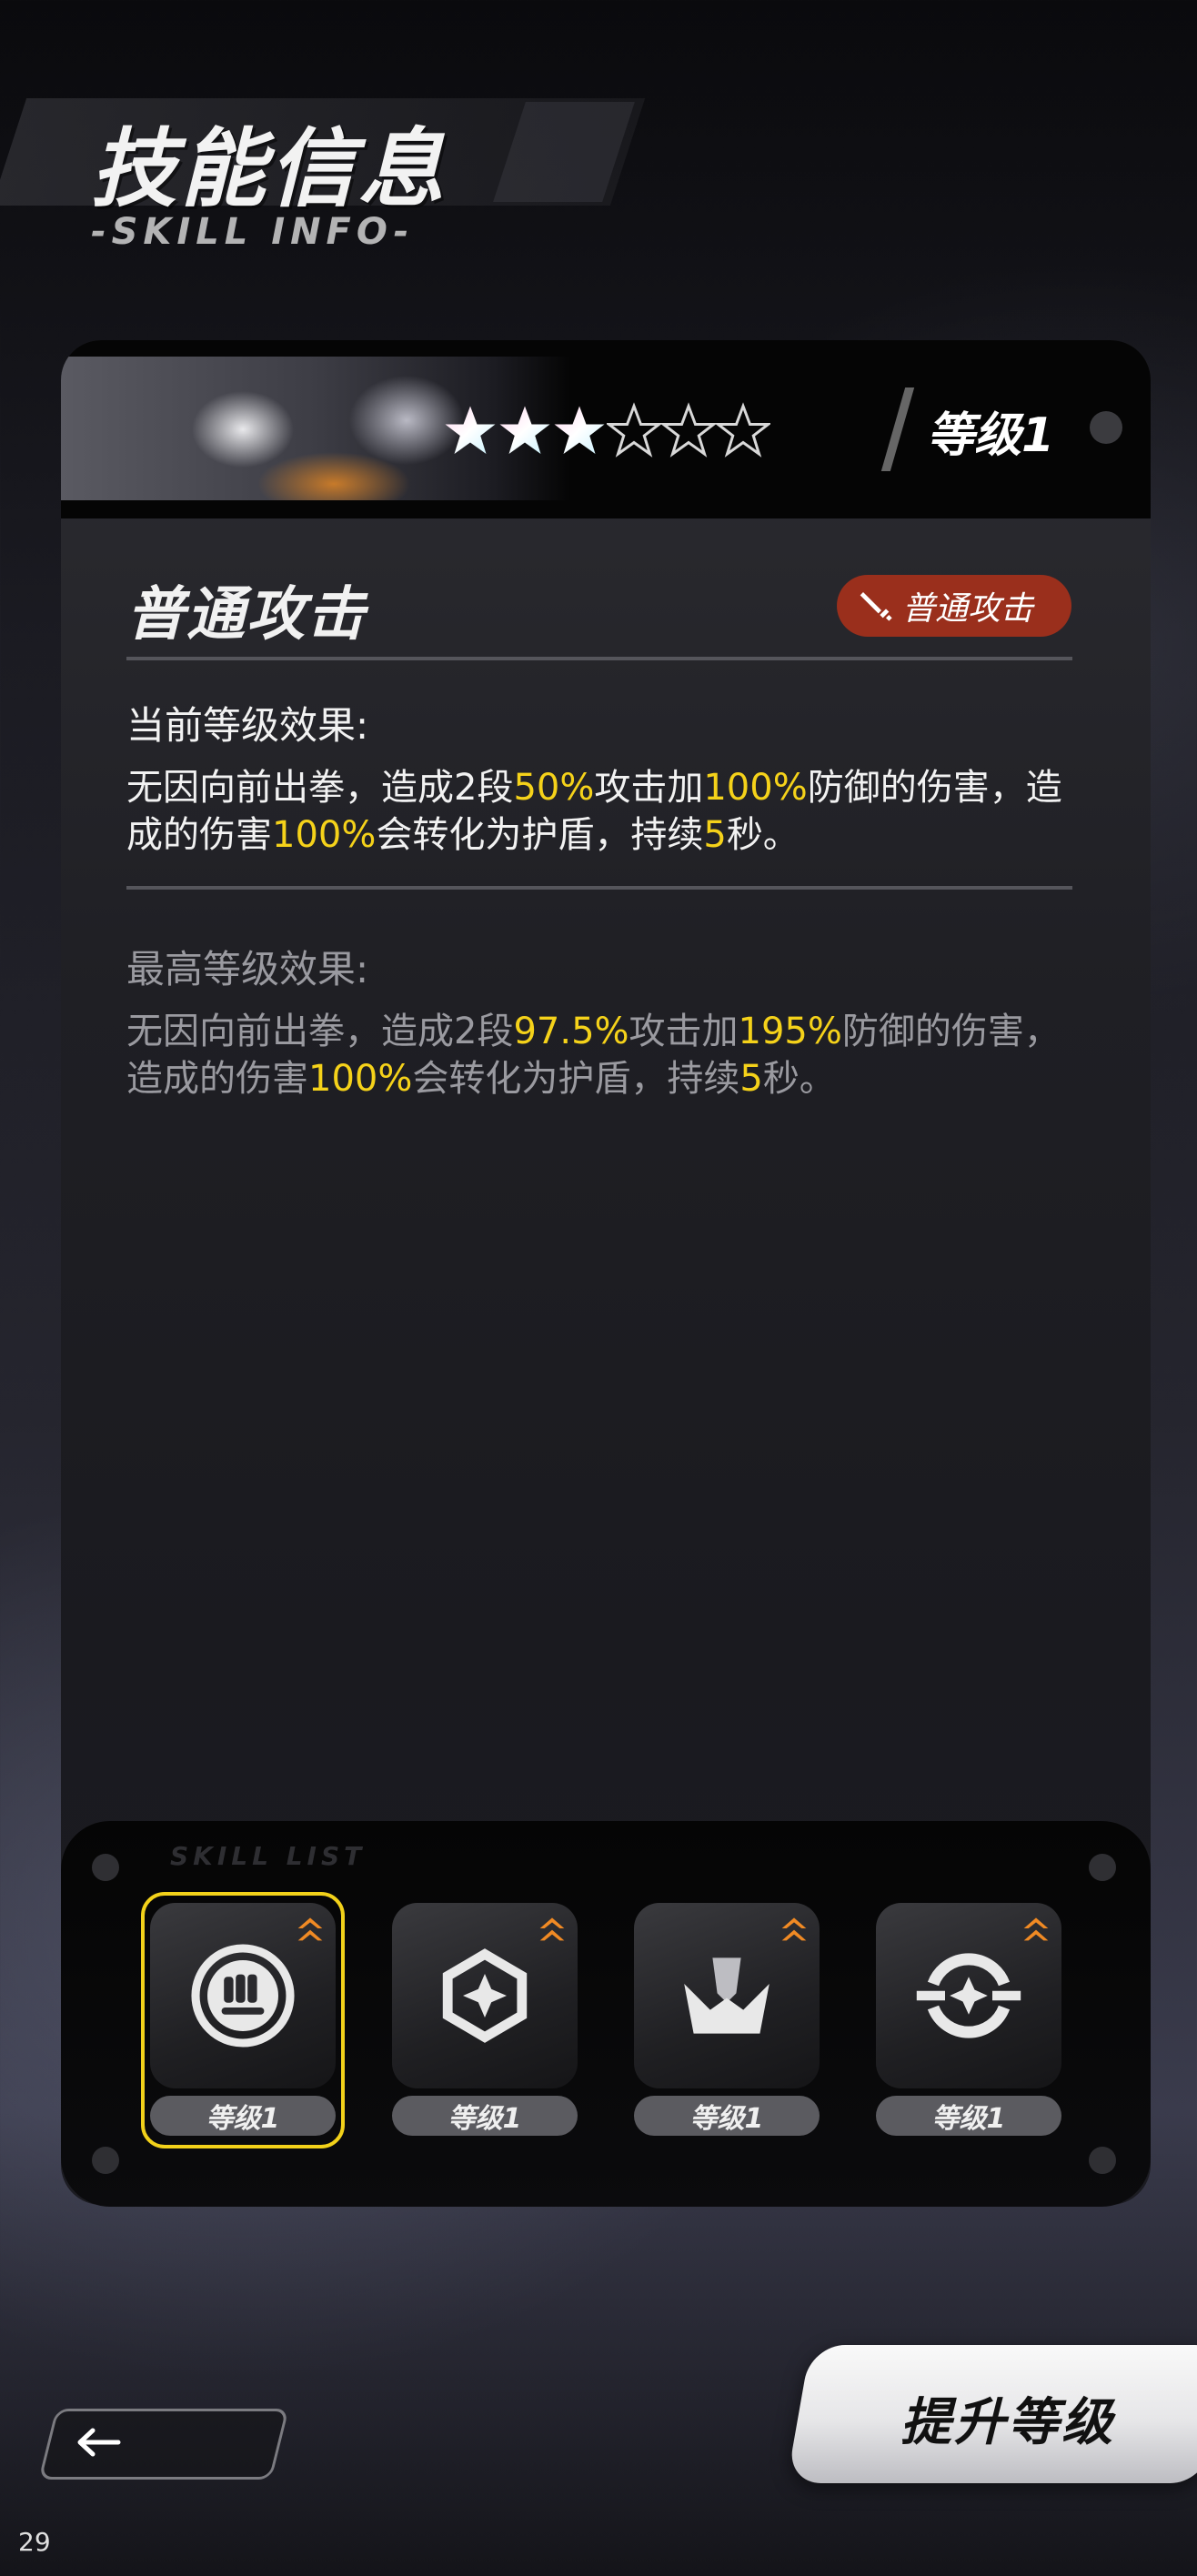 This screenshot has height=2576, width=1197. Describe the element at coordinates (247, 969) in the screenshot. I see `max-effect-heading: 最高等级效果:` at that location.